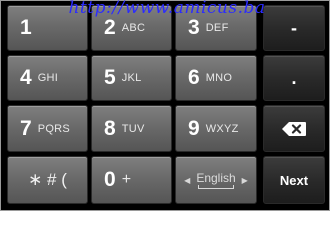 The height and width of the screenshot is (240, 330). What do you see at coordinates (222, 128) in the screenshot?
I see `key-9-letters: WXYZ` at bounding box center [222, 128].